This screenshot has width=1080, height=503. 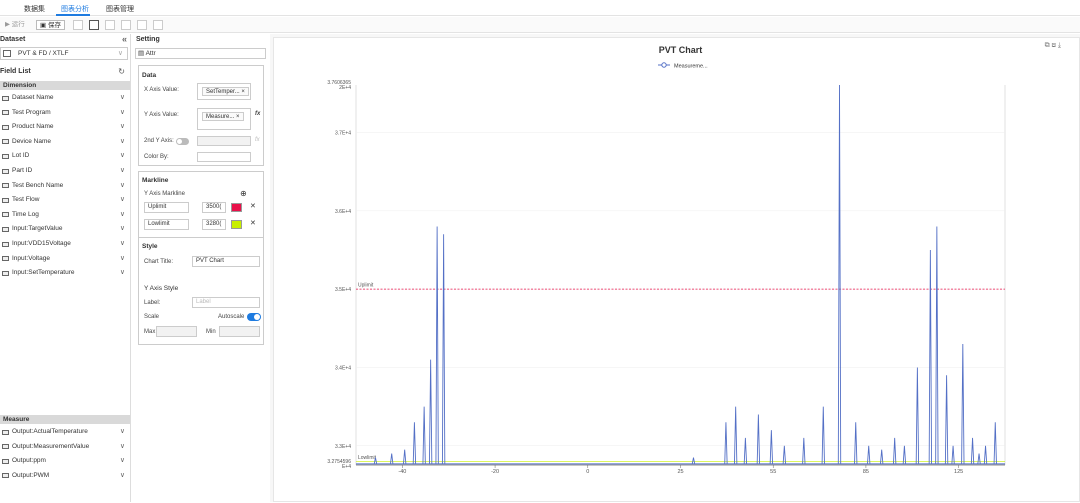 What do you see at coordinates (166, 207) in the screenshot?
I see `markline-name-input-1: Uplimit` at bounding box center [166, 207].